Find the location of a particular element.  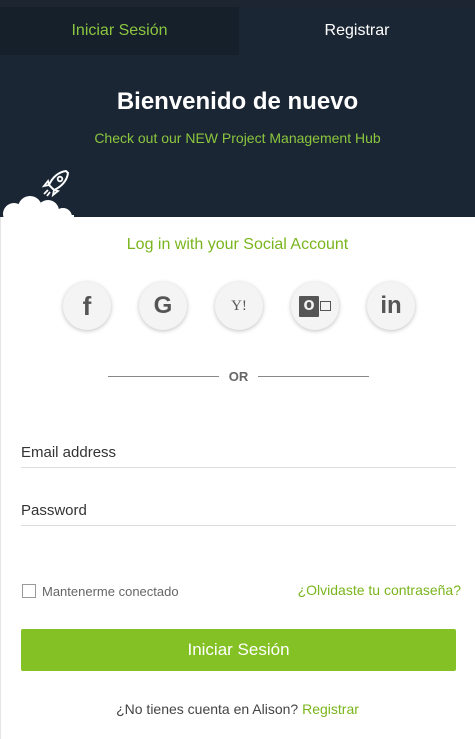

page-title: Bienvenido de nuevo is located at coordinates (237, 101).